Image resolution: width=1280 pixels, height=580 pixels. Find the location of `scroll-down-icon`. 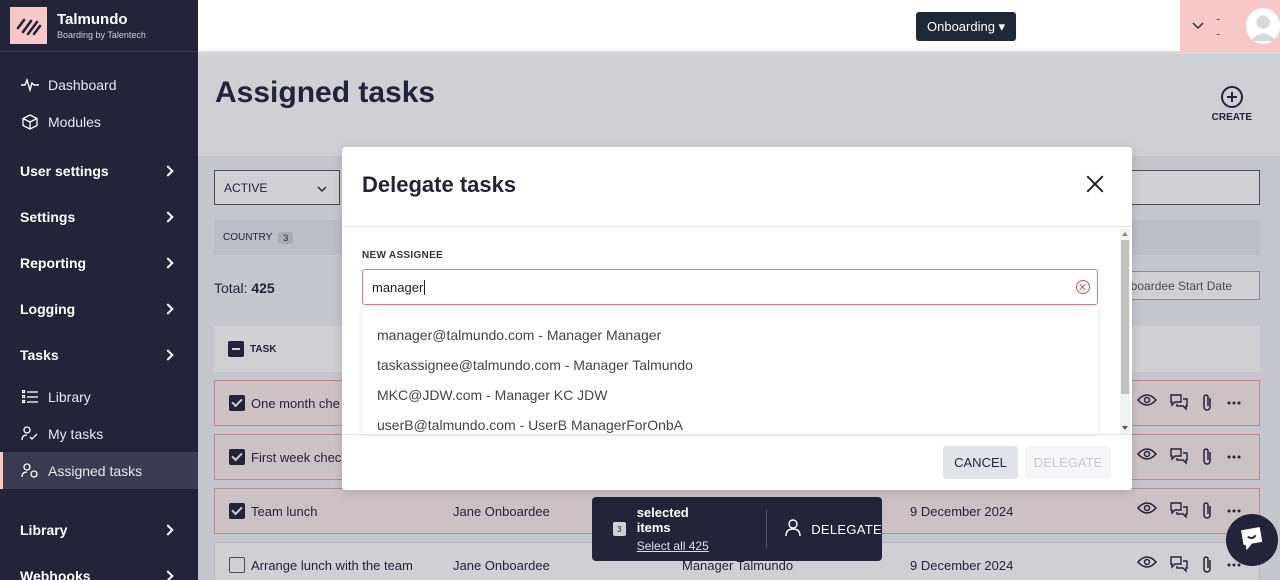

scroll-down-icon is located at coordinates (1125, 428).